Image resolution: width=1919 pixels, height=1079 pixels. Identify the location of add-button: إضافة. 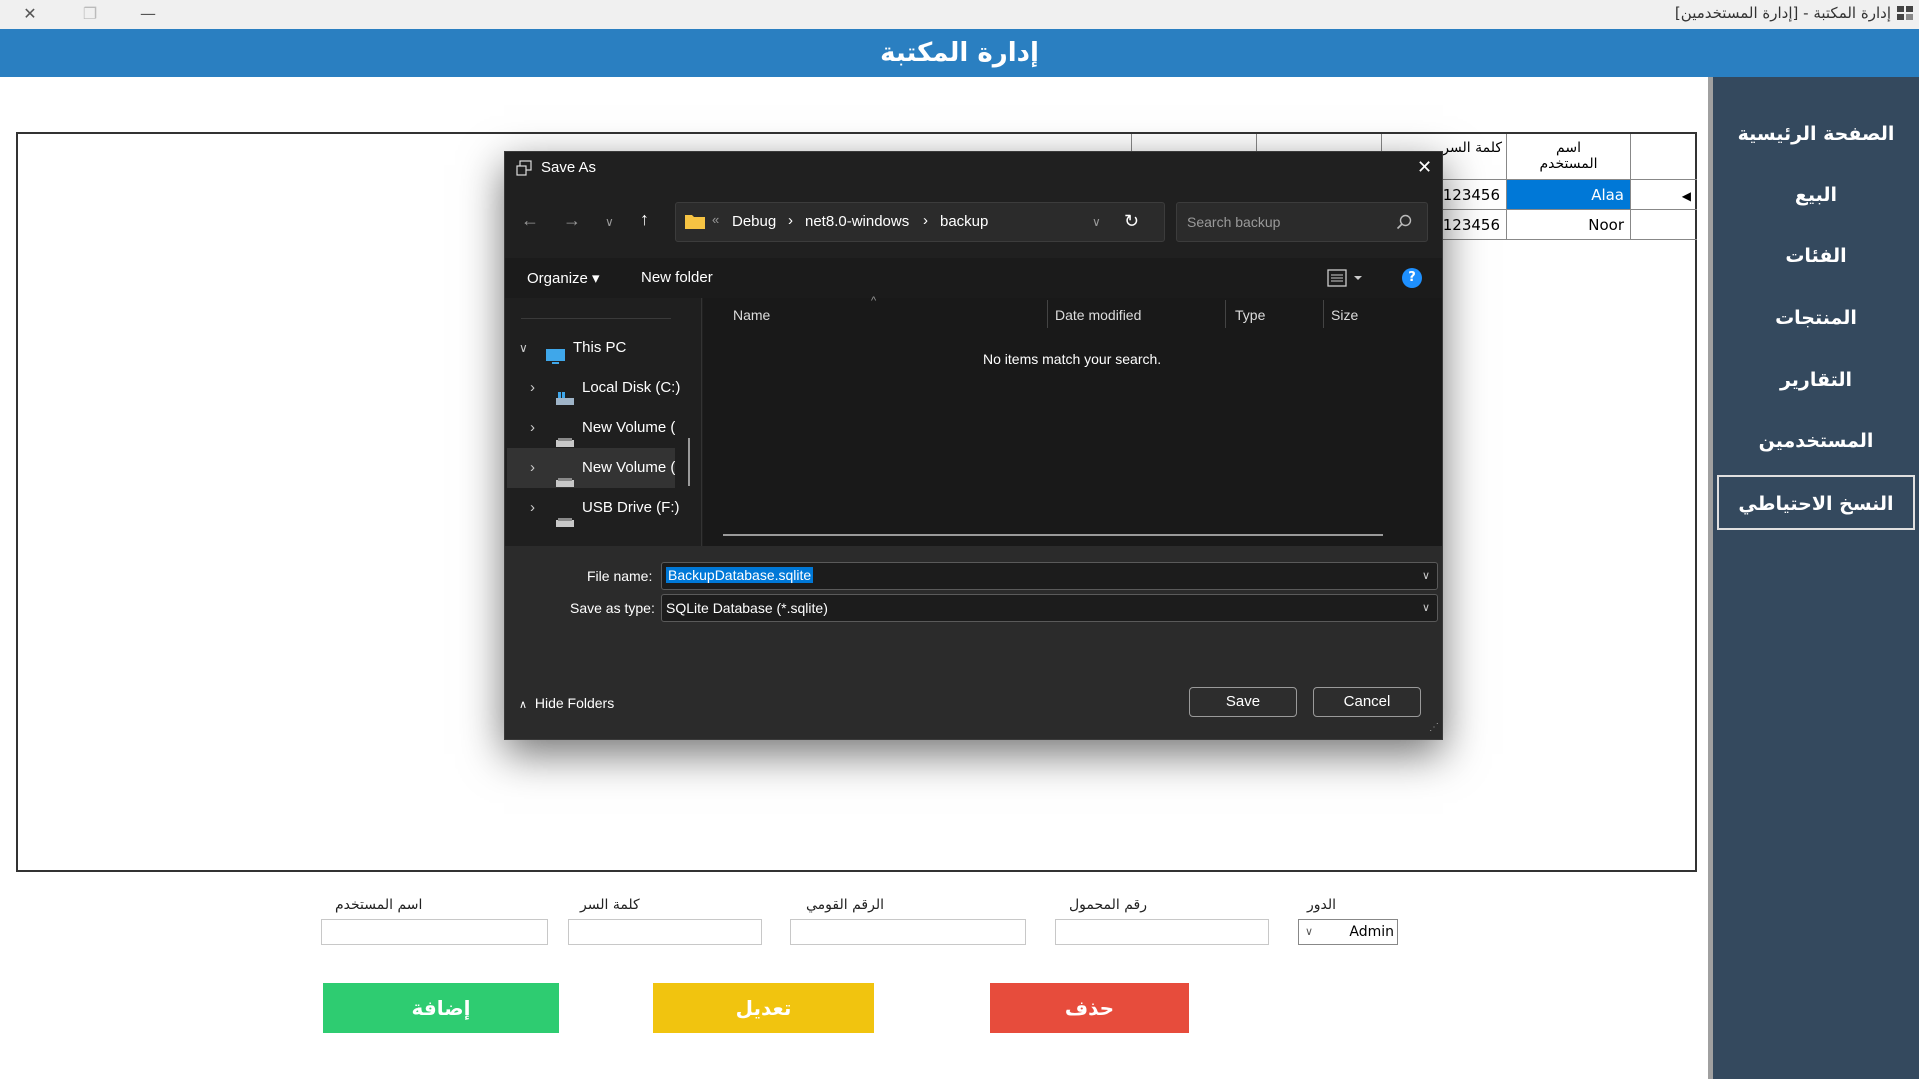
(441, 1008).